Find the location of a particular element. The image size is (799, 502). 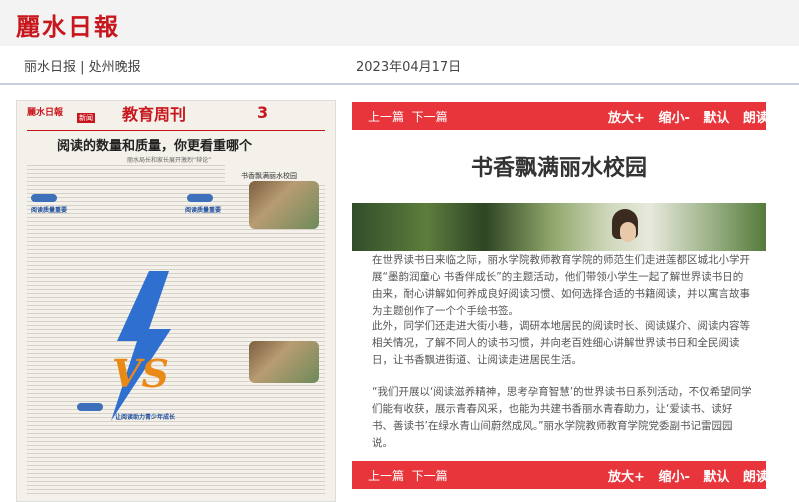

thumbnail-headline: 阅读的数量和质量，你更看重哪个 is located at coordinates (154, 144).